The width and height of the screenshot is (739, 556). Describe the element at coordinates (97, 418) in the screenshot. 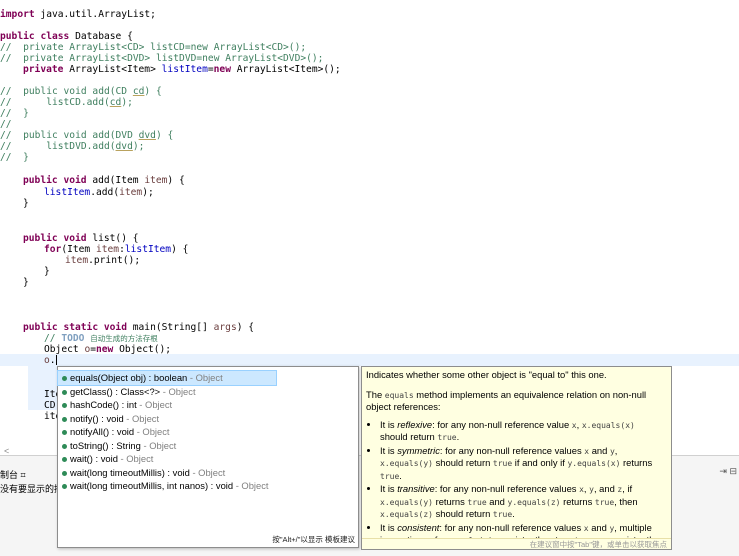

I see `proposal-signature: notify() : void` at that location.